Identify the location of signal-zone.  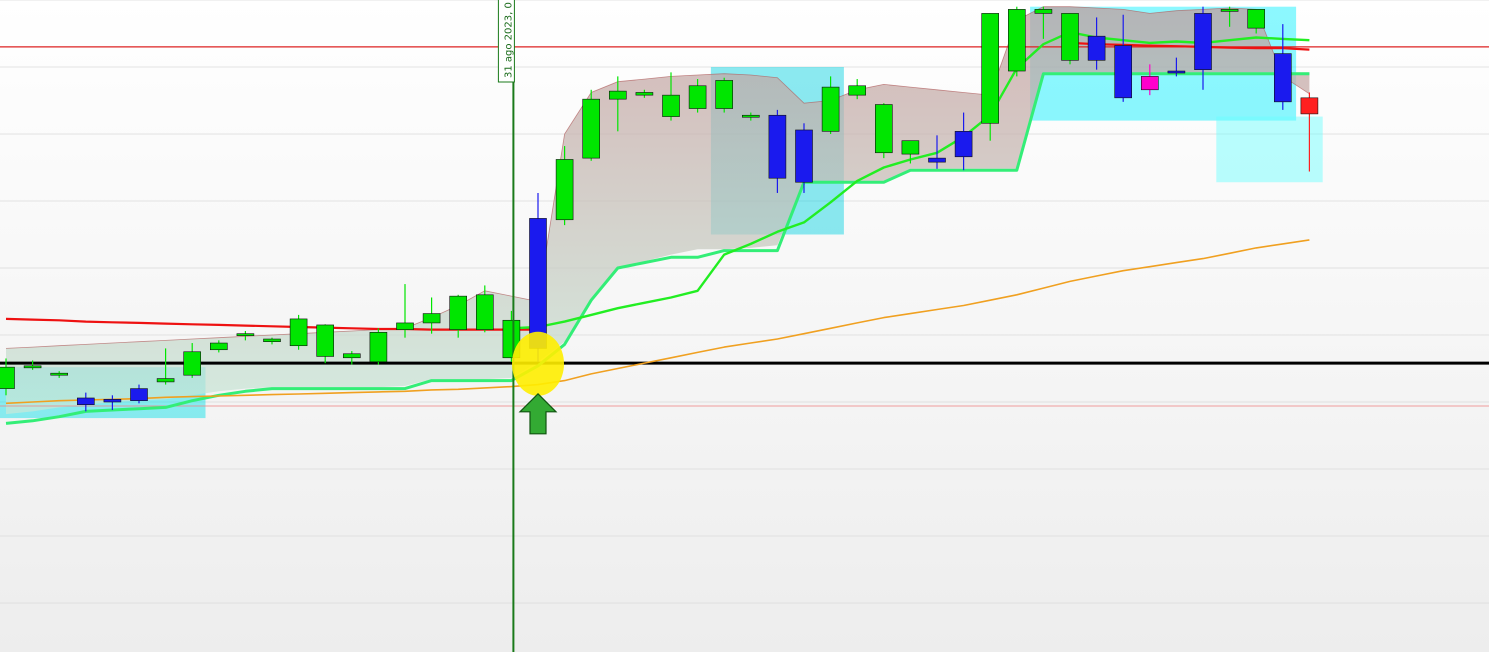
(1269, 149).